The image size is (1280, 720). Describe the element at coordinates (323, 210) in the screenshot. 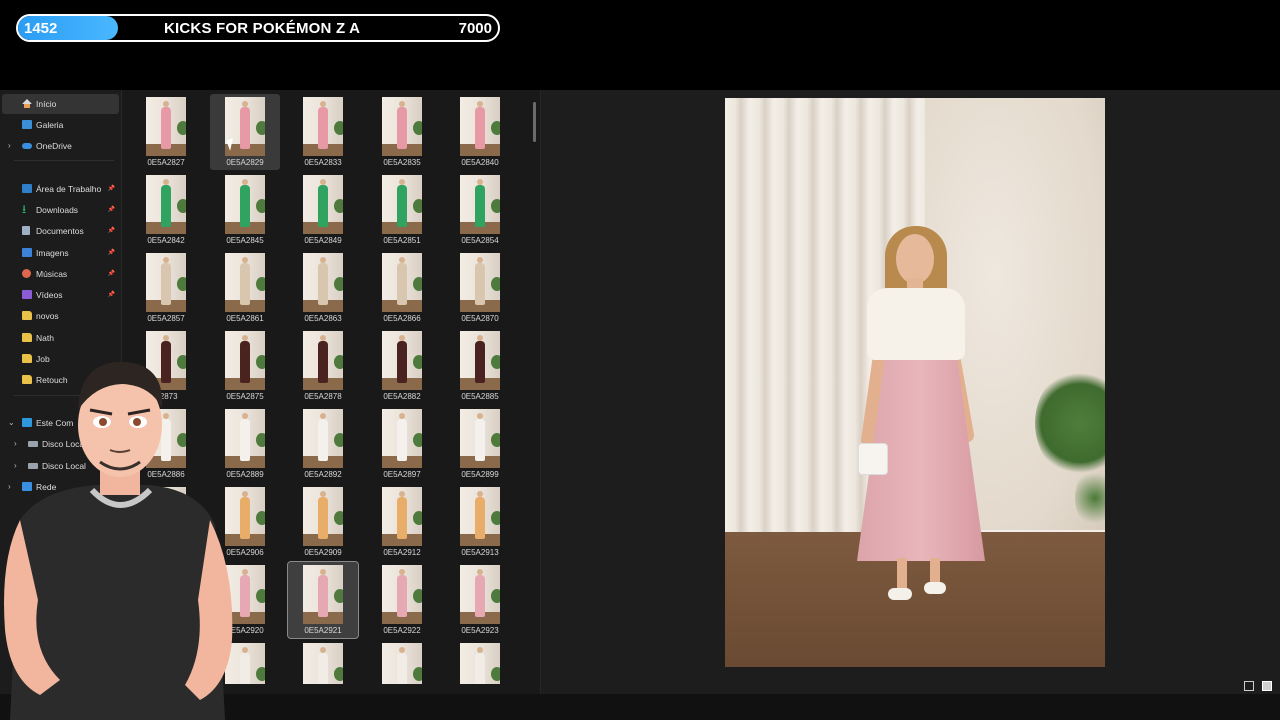

I see `file-thumbnail: 0E5A2849` at that location.